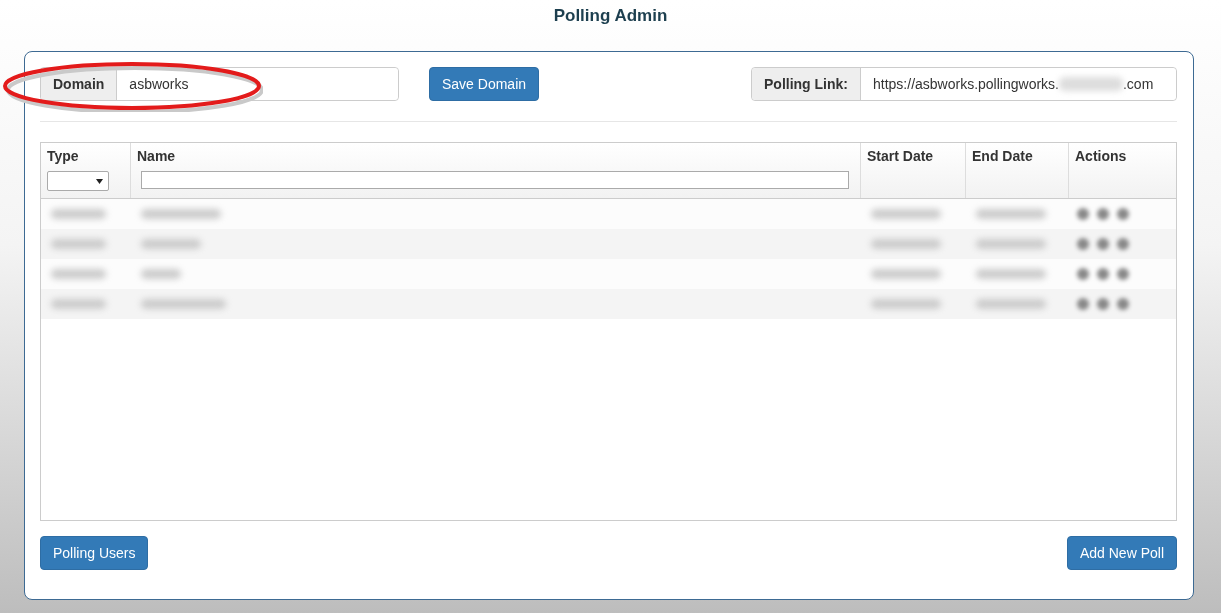  Describe the element at coordinates (964, 84) in the screenshot. I see `polling-link-field: Polling Link: https://asbworks.pollingworks. .com` at that location.